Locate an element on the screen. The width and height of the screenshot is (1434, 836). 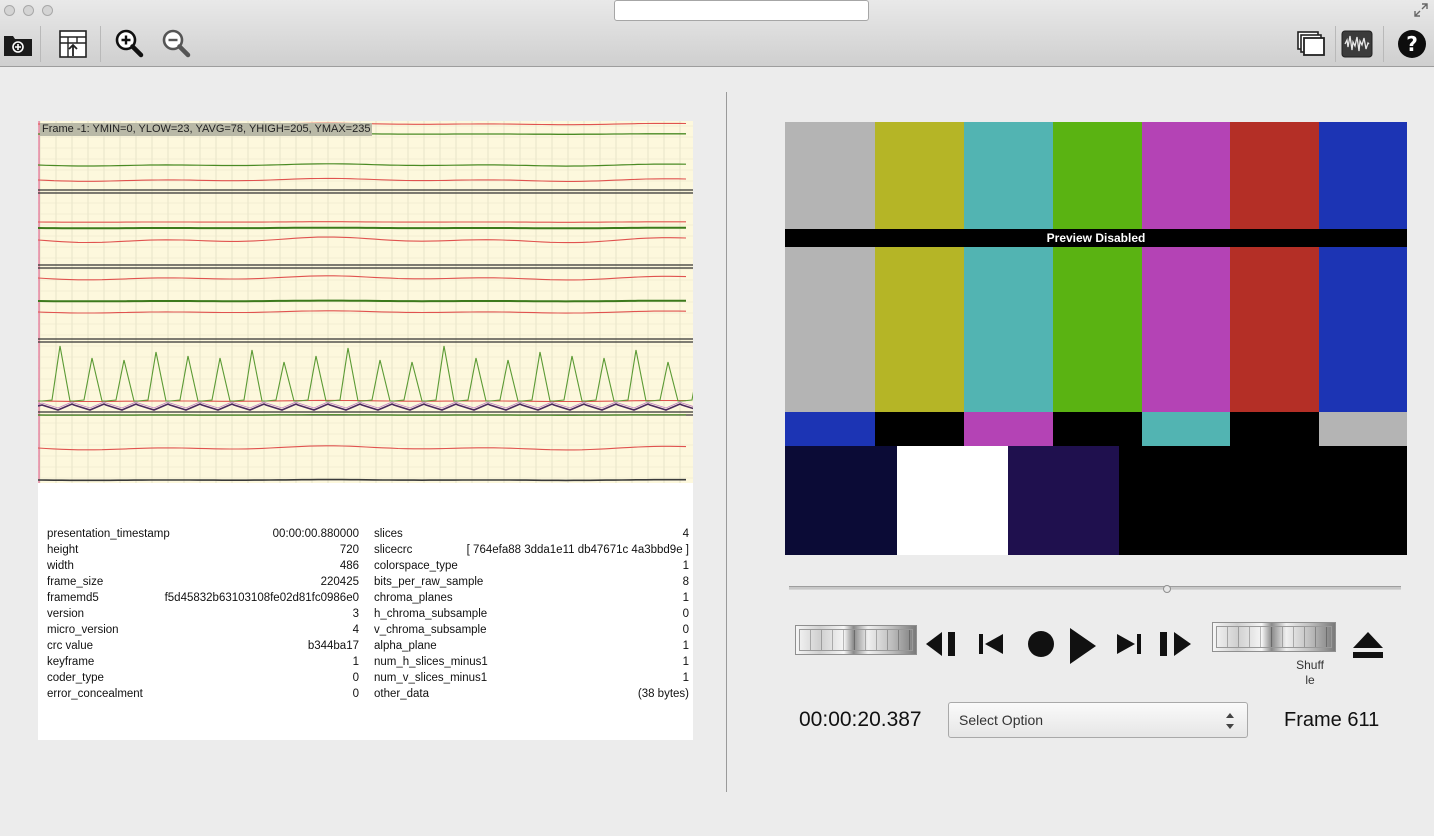
open-file-icon is located at coordinates (18, 44).